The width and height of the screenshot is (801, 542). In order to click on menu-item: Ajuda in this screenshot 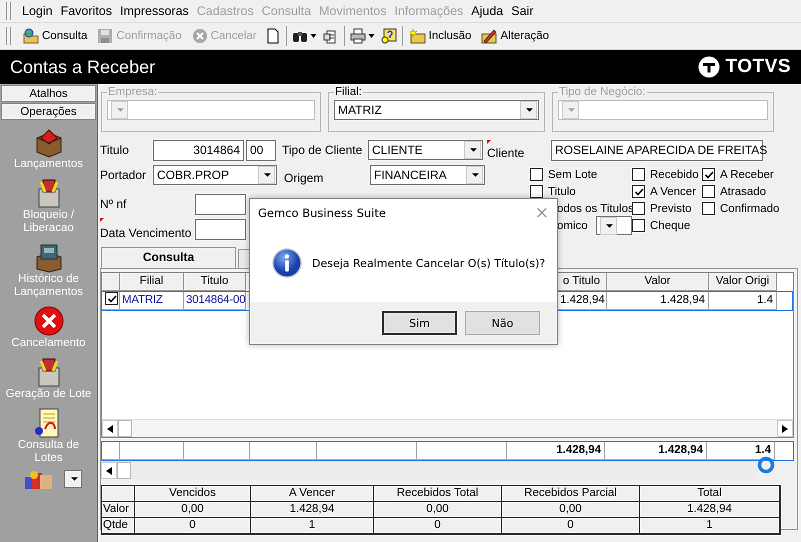, I will do `click(487, 11)`.